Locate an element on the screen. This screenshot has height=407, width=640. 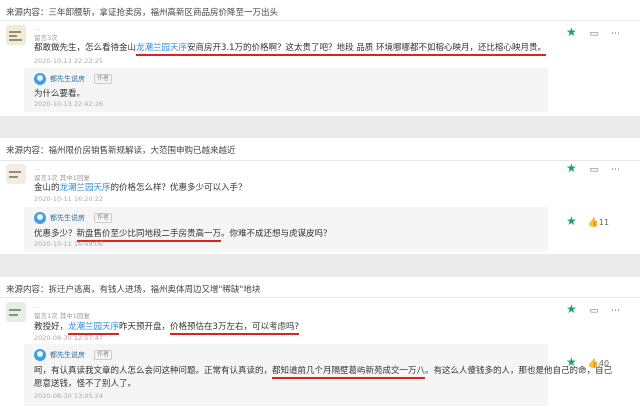
reply-time: 2020-10-13 22:42:26 is located at coordinates (69, 104).